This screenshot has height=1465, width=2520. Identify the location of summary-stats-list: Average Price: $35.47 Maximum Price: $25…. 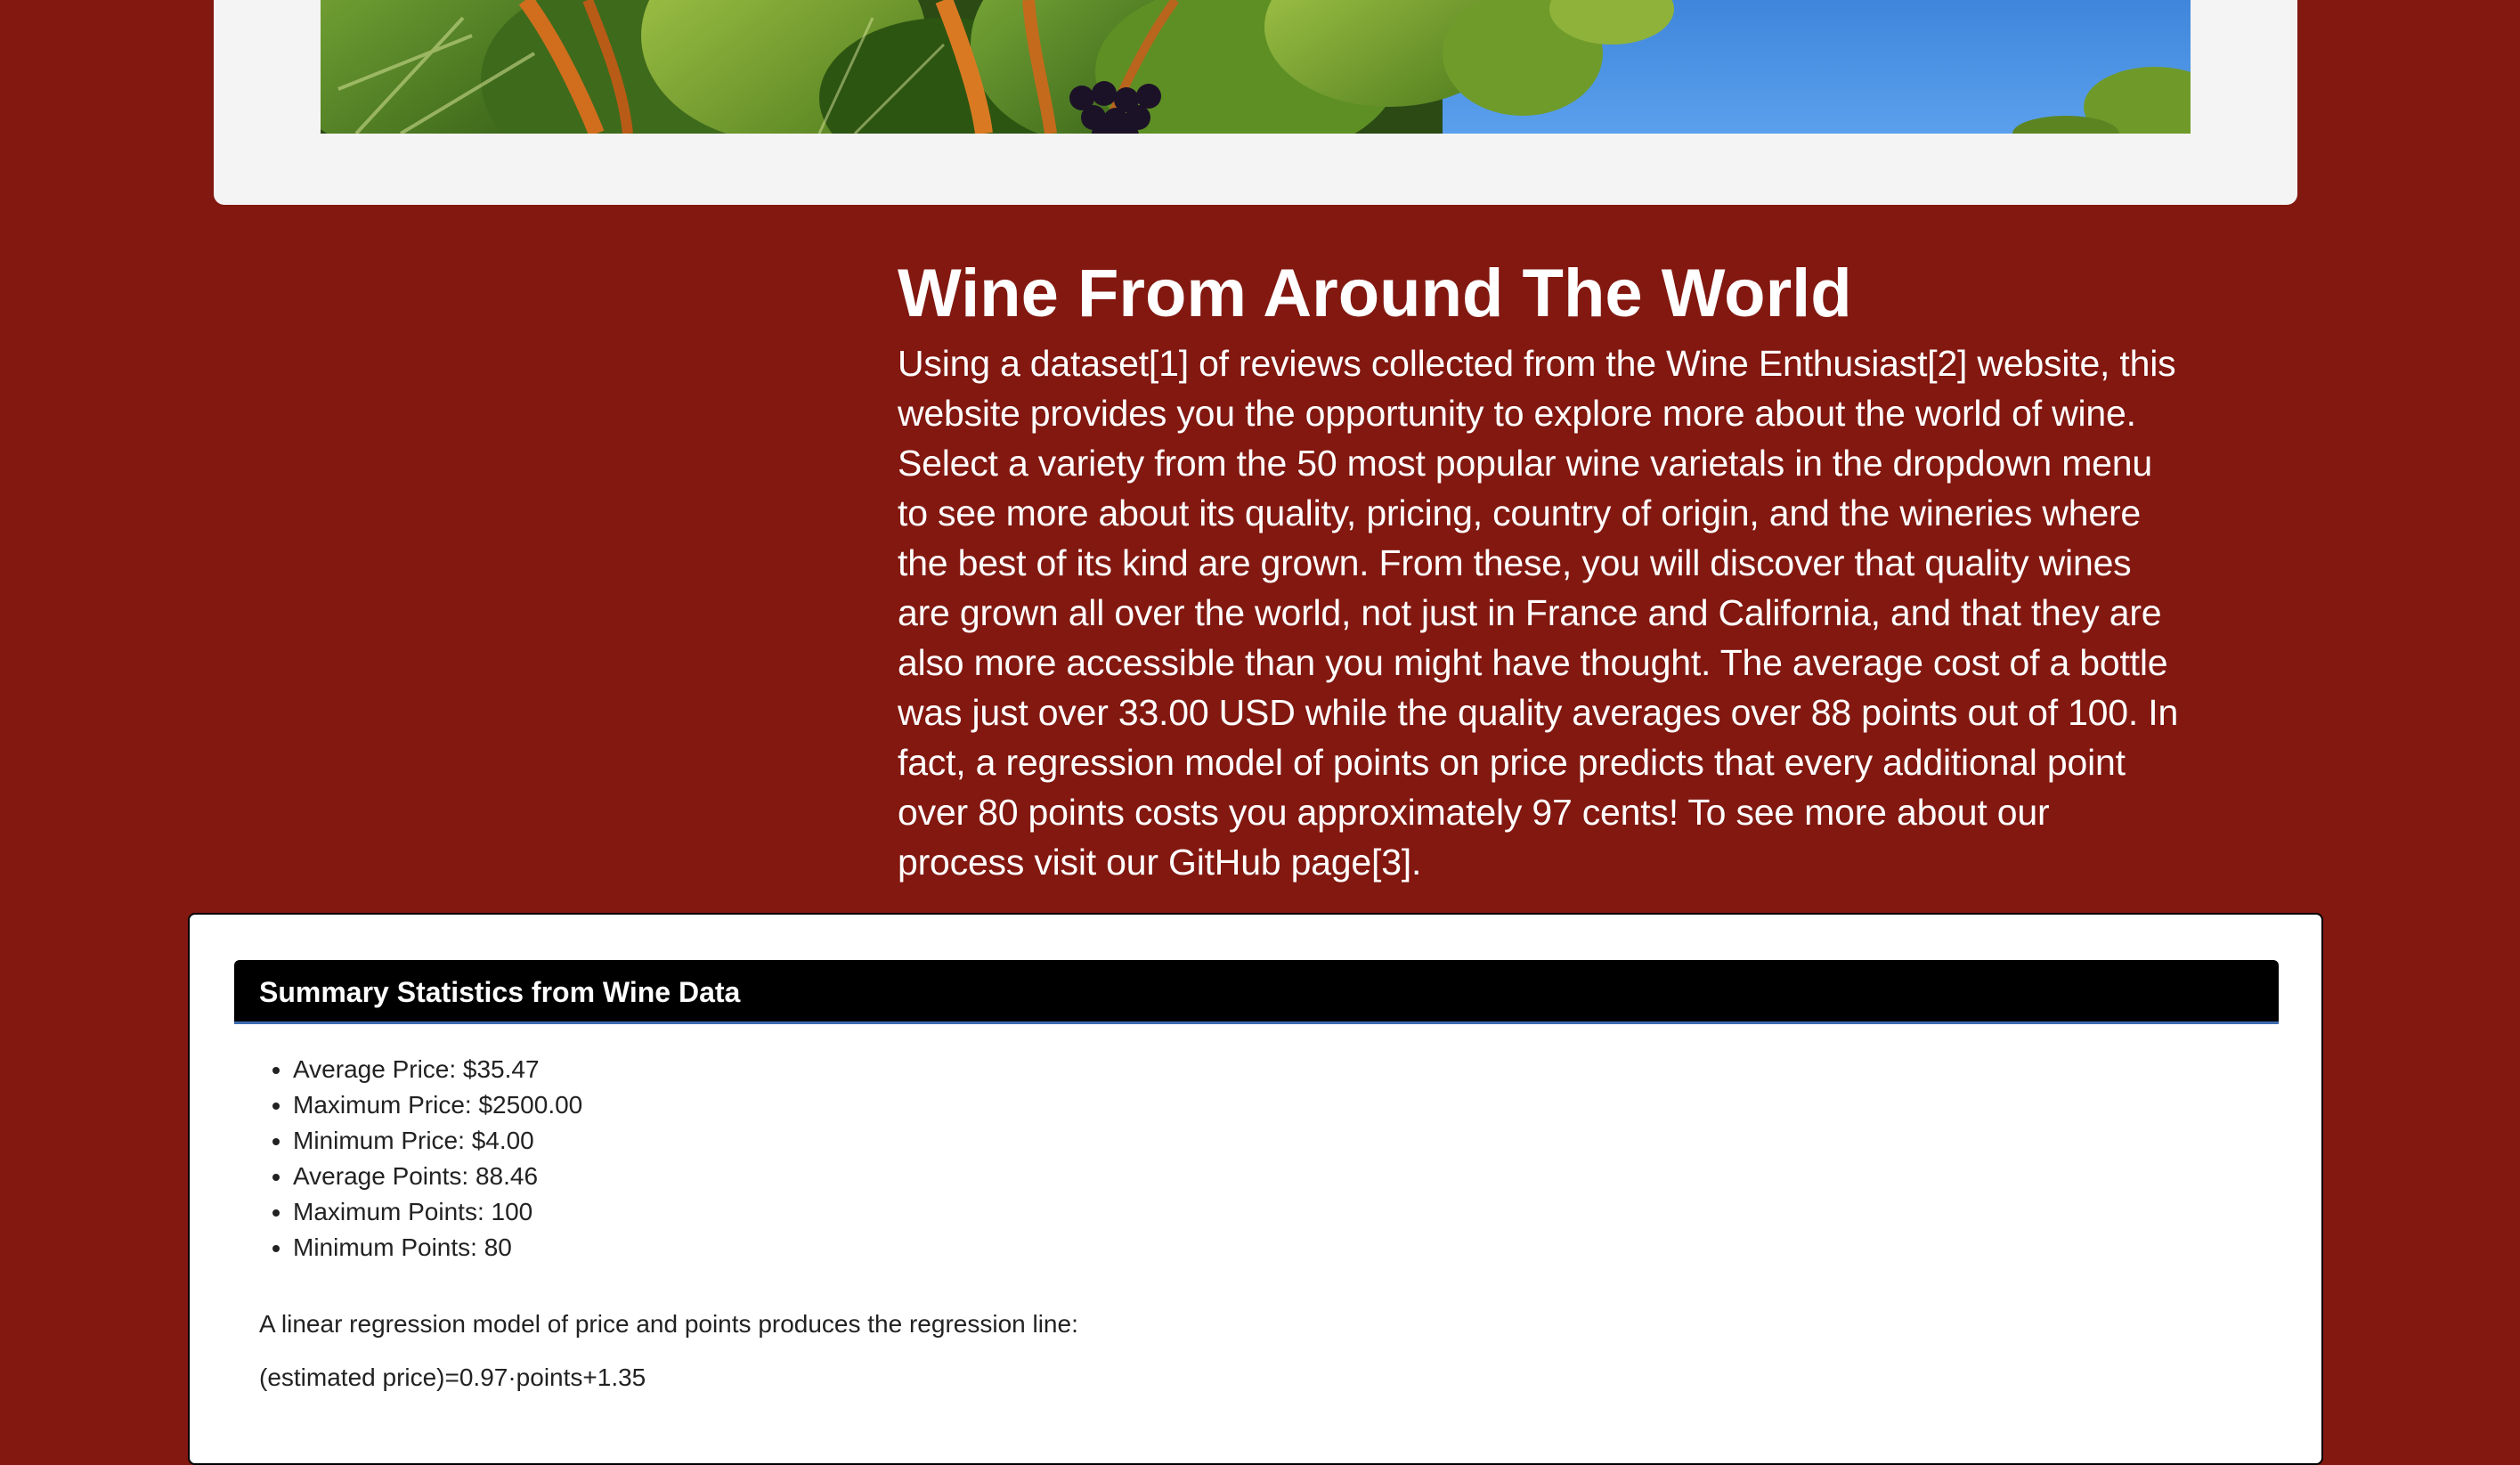
(420, 1159).